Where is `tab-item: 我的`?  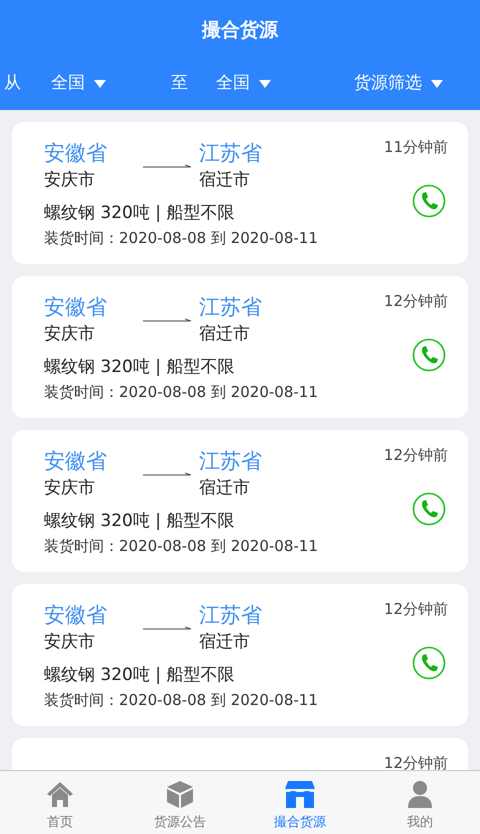
tab-item: 我的 is located at coordinates (420, 802).